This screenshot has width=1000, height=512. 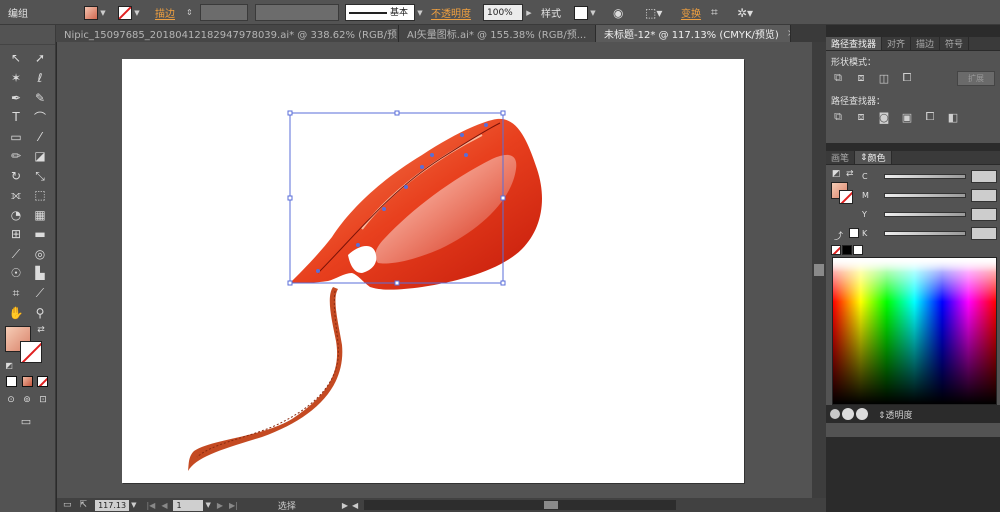 What do you see at coordinates (838, 77) in the screenshot?
I see `unite-icon: ⧉` at bounding box center [838, 77].